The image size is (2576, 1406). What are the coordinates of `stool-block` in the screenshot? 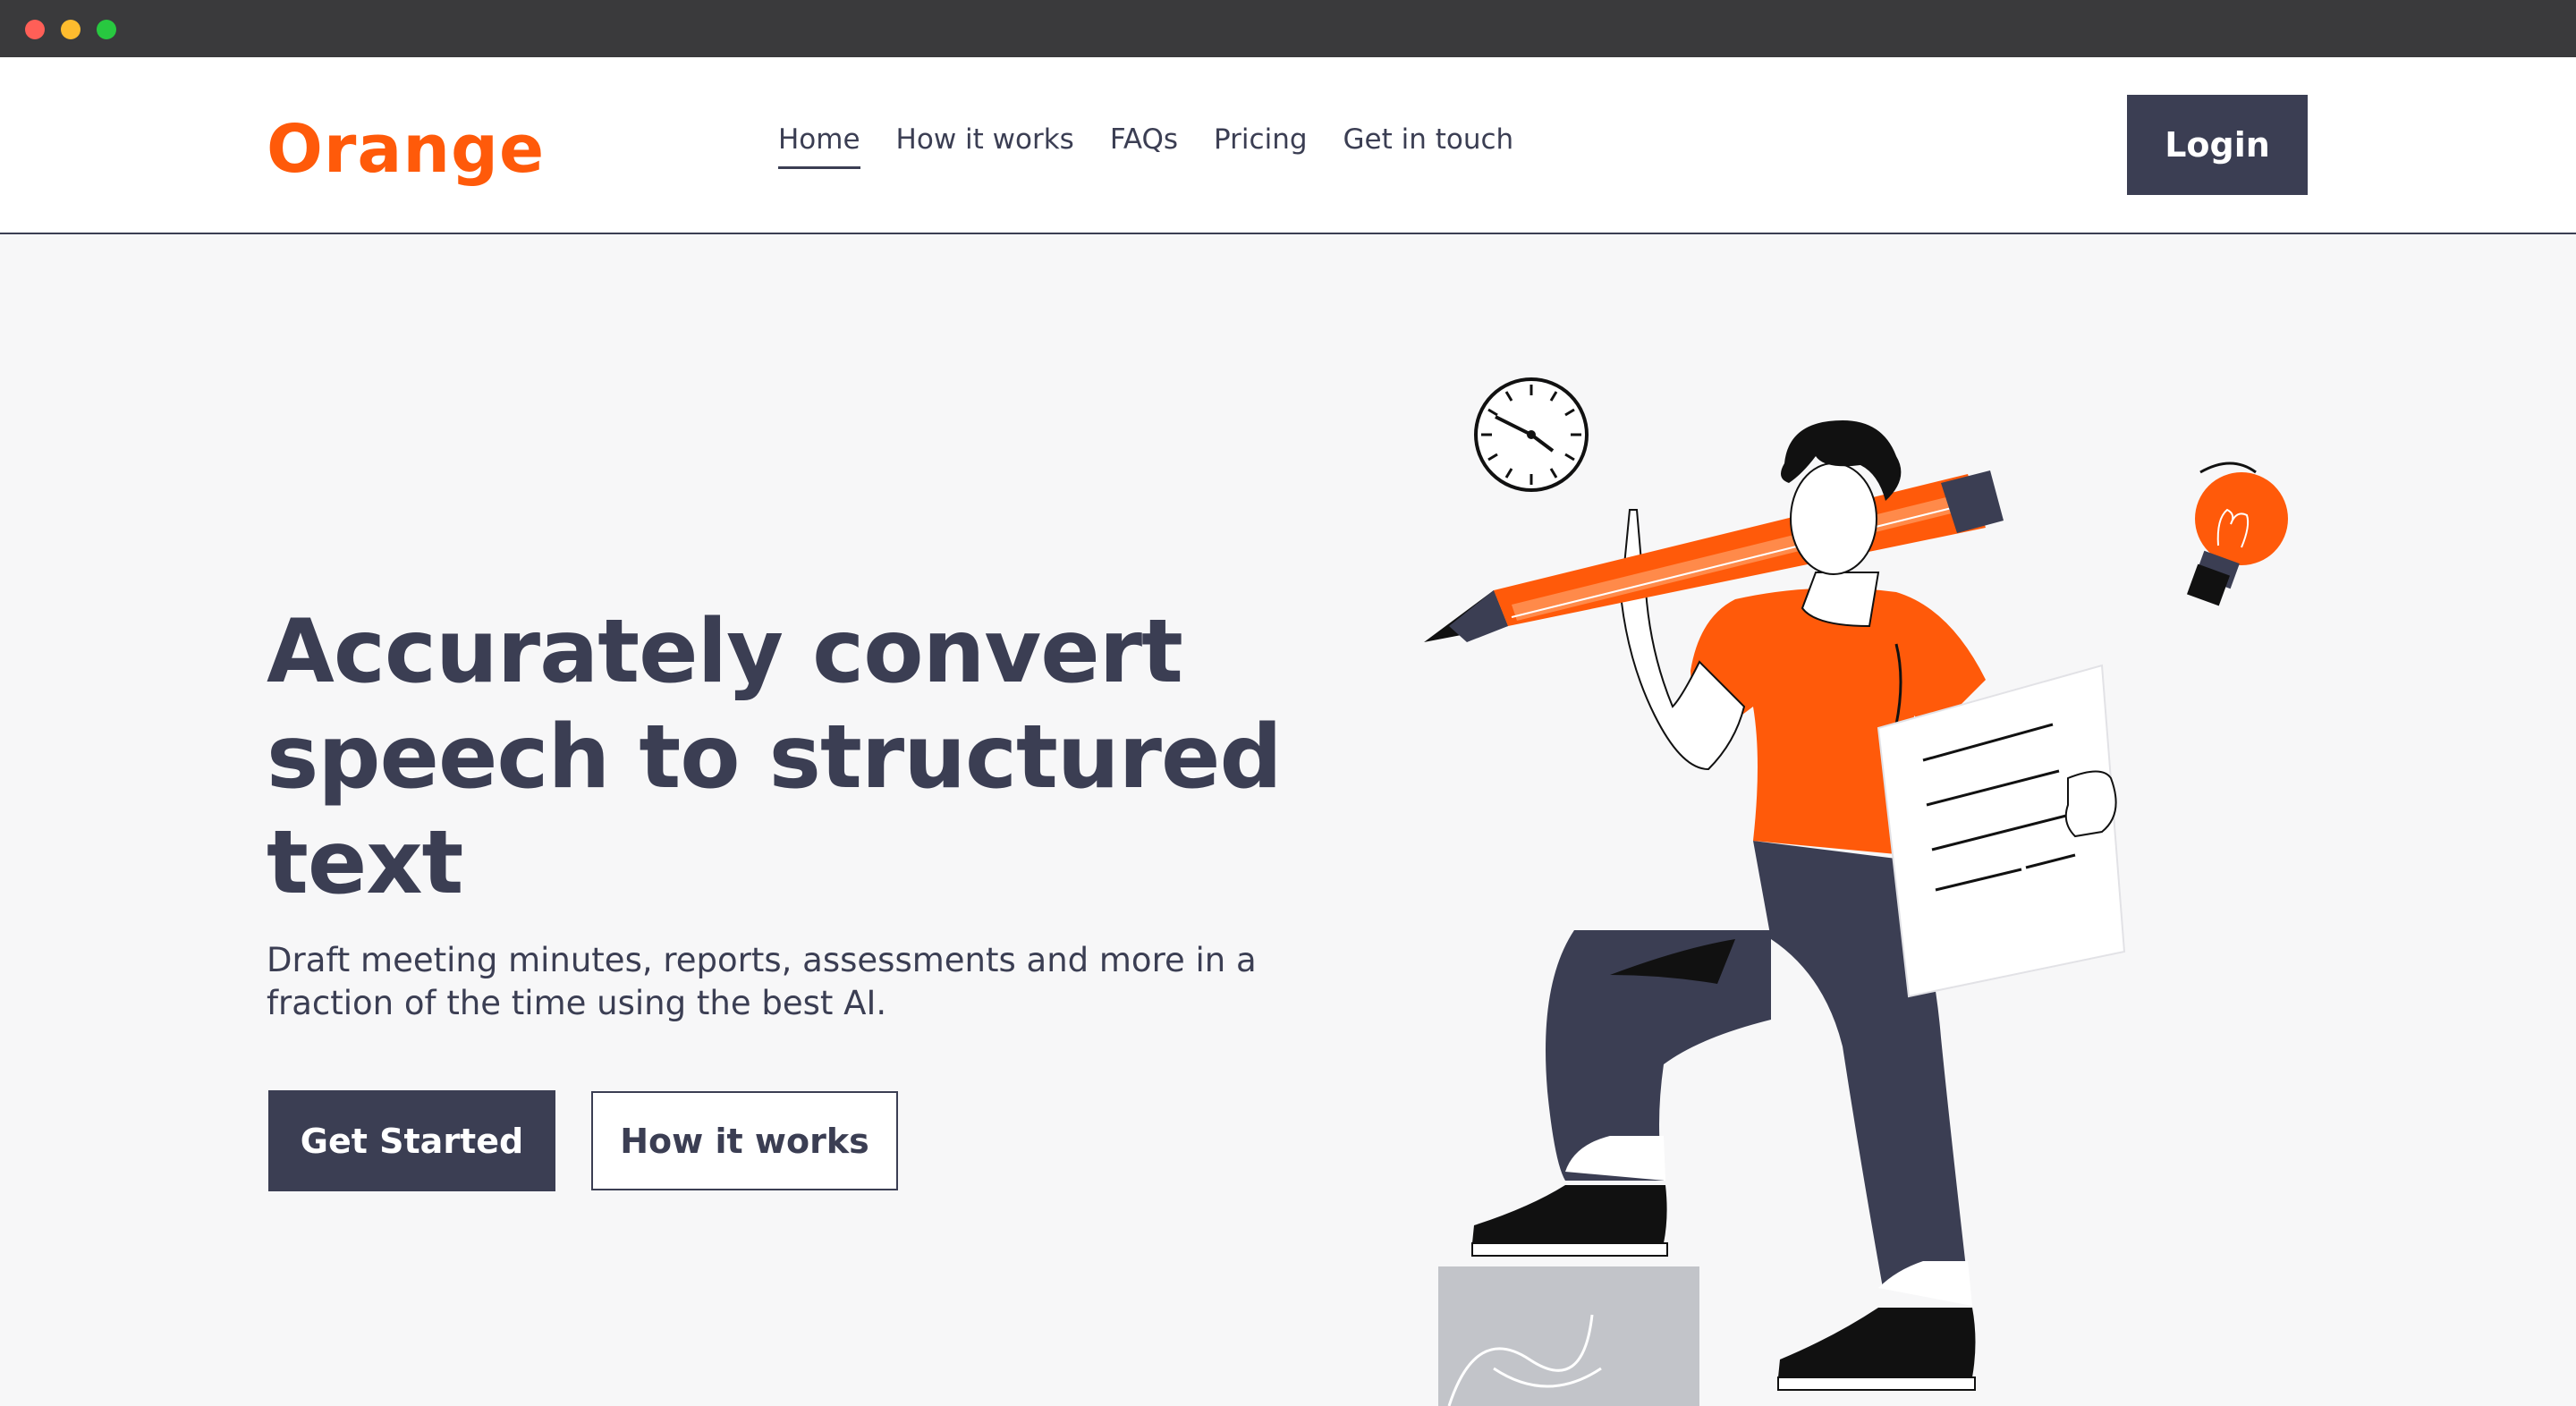 It's located at (1568, 1336).